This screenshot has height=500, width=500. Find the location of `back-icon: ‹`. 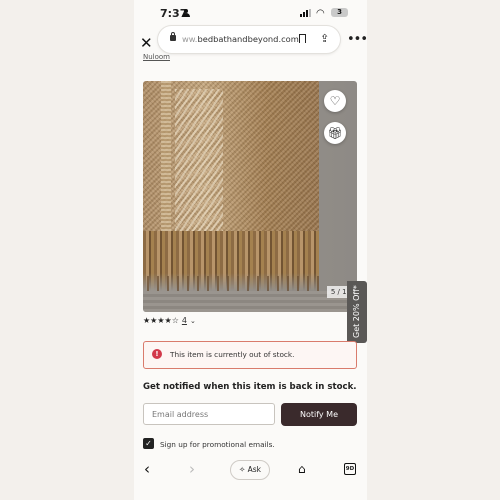

back-icon: ‹ is located at coordinates (147, 469).